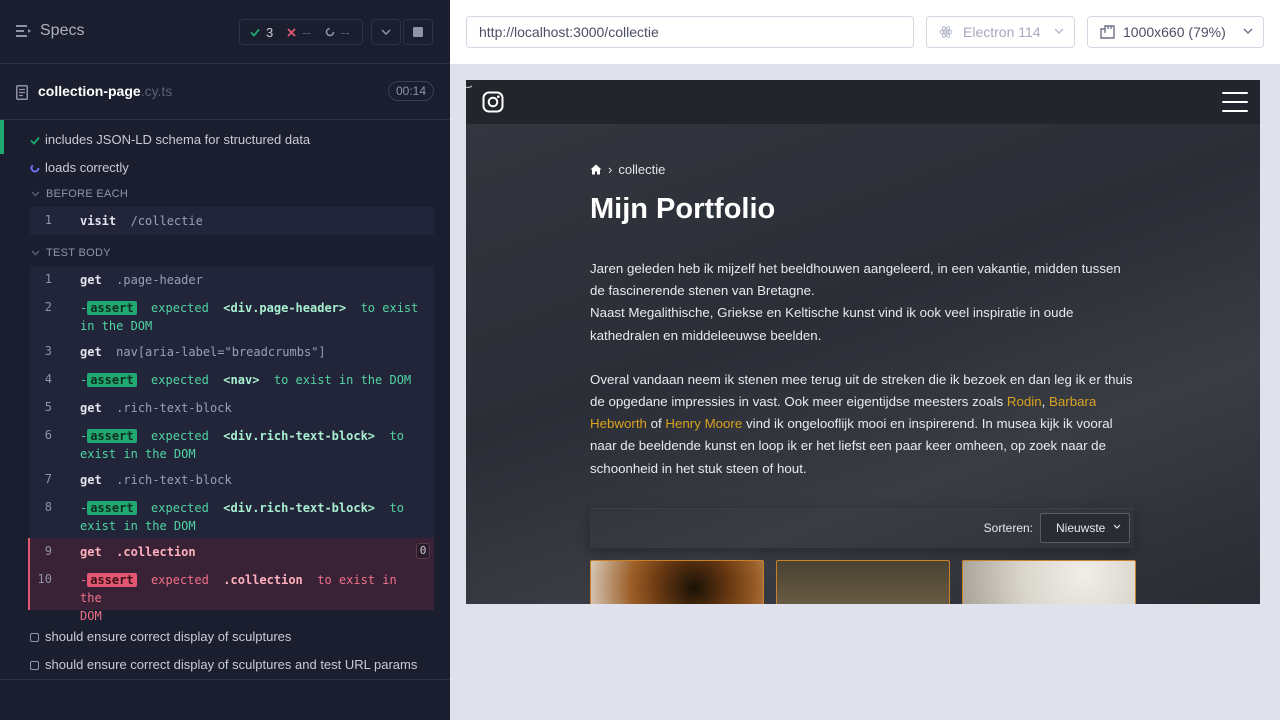  Describe the element at coordinates (1085, 528) in the screenshot. I see `sort-select: Nieuwste` at that location.